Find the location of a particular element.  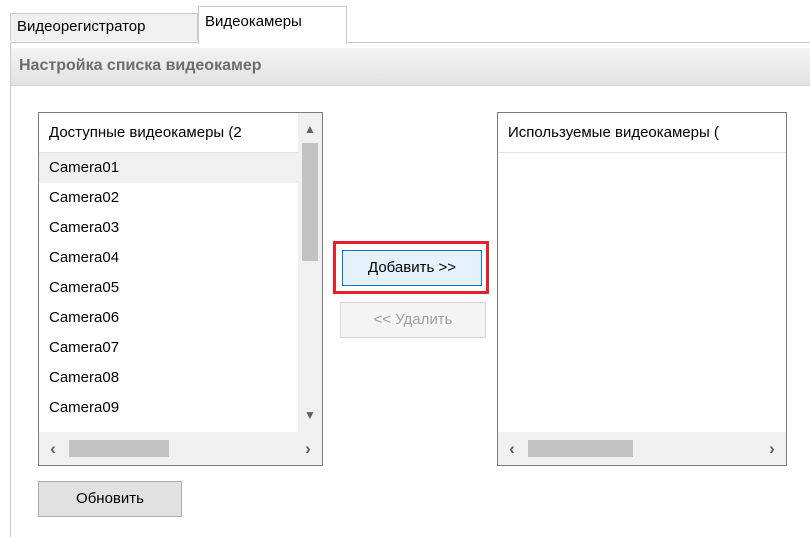

available-cameras-header: Доступные видеокамеры (2 is located at coordinates (168, 133).